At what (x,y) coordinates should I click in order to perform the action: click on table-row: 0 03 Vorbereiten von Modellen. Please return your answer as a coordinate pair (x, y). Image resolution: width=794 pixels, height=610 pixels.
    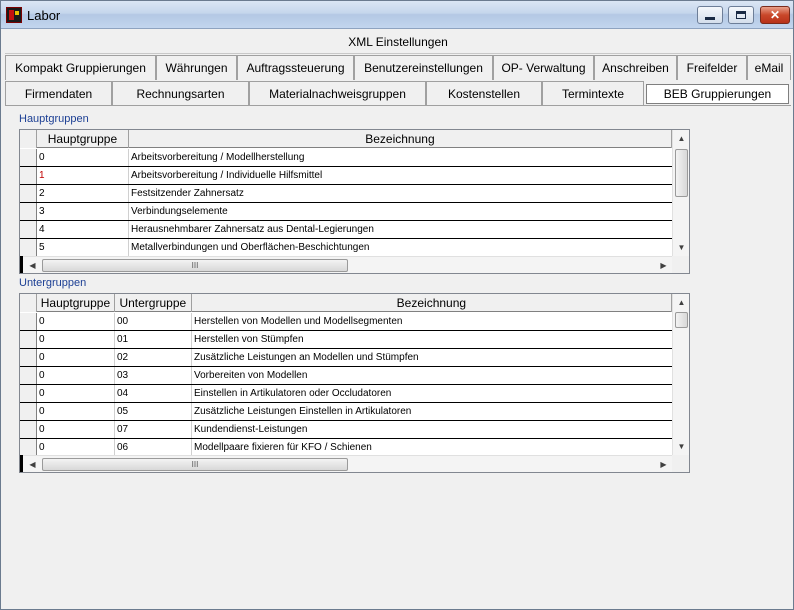
    Looking at the image, I should click on (346, 376).